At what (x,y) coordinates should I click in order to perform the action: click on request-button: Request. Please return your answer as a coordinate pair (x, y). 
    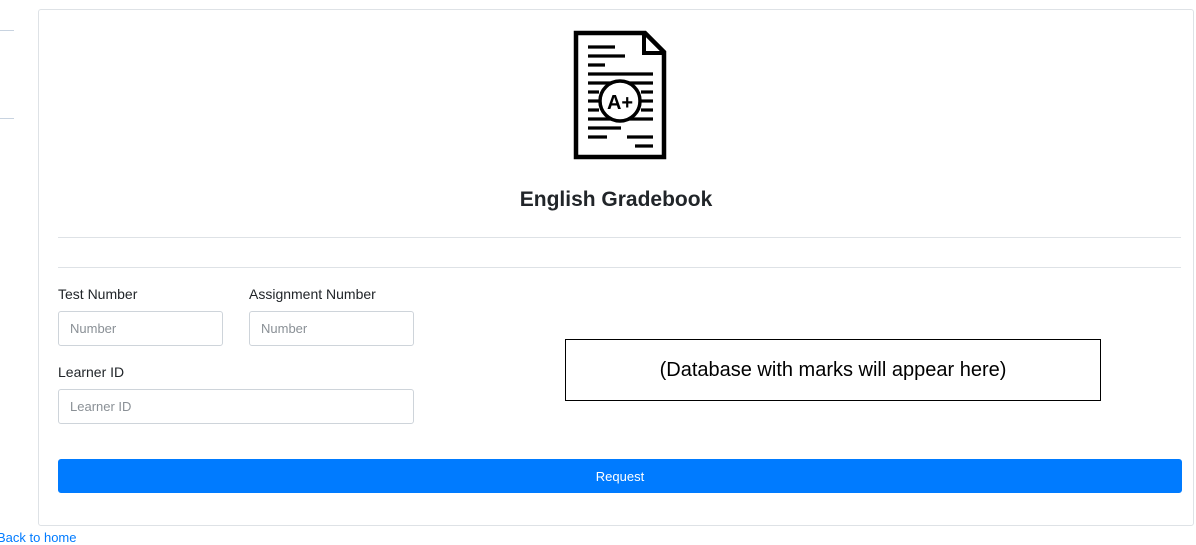
    Looking at the image, I should click on (620, 476).